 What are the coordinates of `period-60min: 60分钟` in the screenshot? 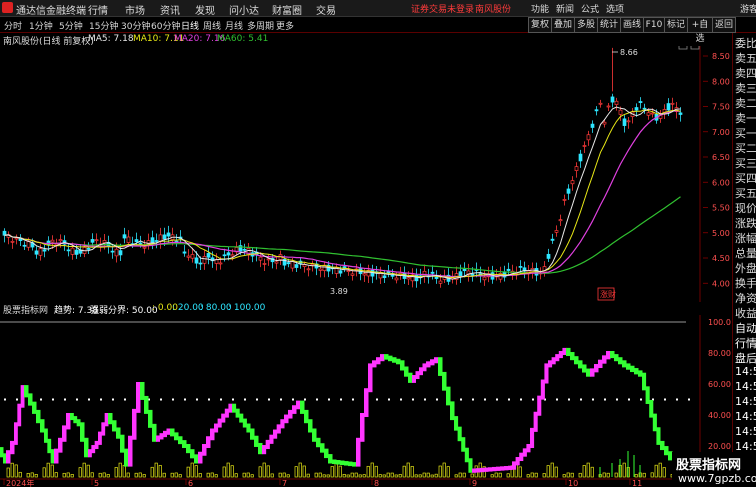 It's located at (165, 25).